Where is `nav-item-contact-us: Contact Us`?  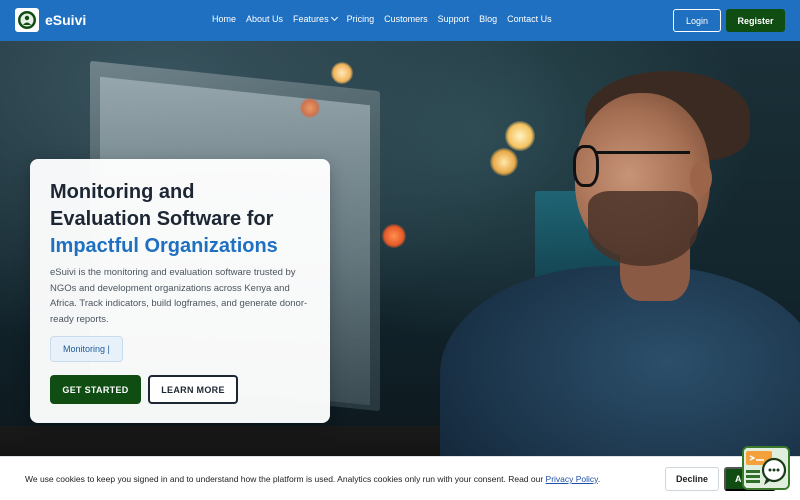
nav-item-contact-us: Contact Us is located at coordinates (529, 19).